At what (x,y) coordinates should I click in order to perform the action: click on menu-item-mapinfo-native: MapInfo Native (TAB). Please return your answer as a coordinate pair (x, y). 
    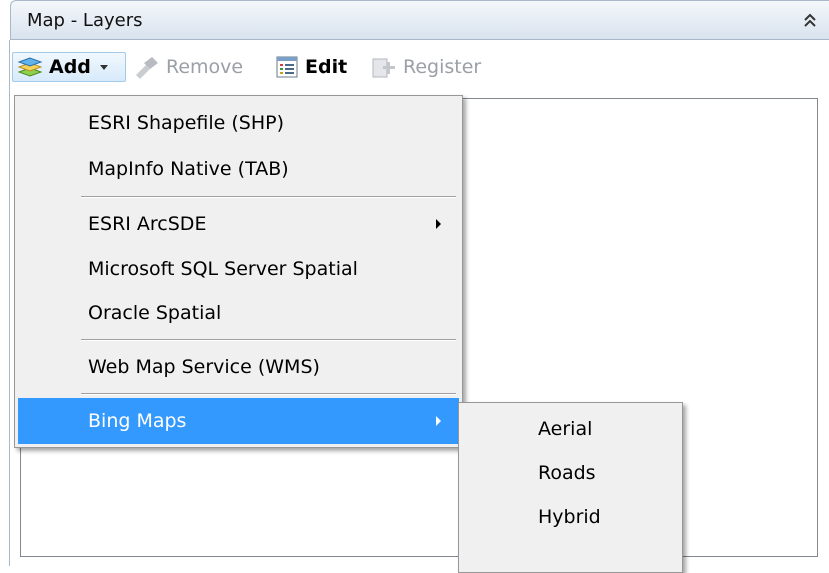
    Looking at the image, I should click on (238, 169).